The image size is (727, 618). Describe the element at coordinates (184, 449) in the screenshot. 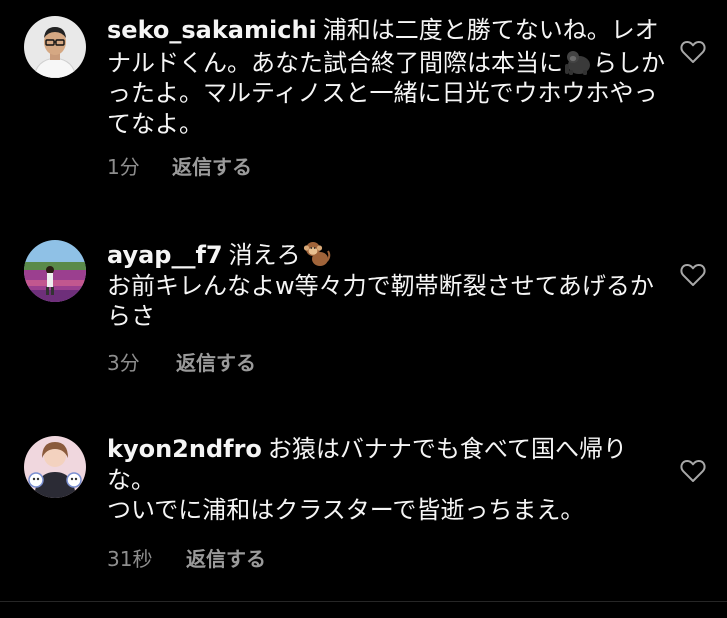

I see `comment-username: kyon2ndfro` at that location.